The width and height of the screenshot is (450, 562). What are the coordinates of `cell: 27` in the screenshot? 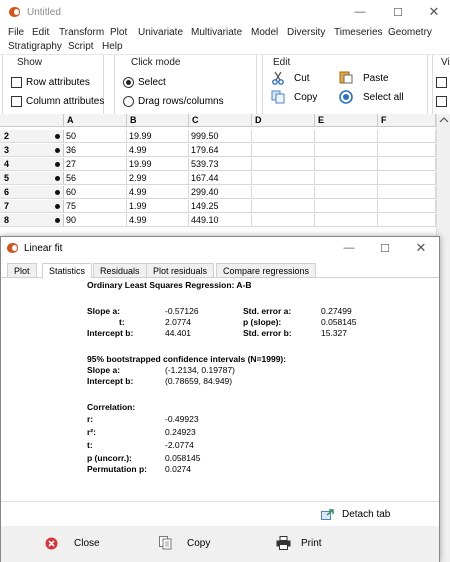 It's located at (95, 164).